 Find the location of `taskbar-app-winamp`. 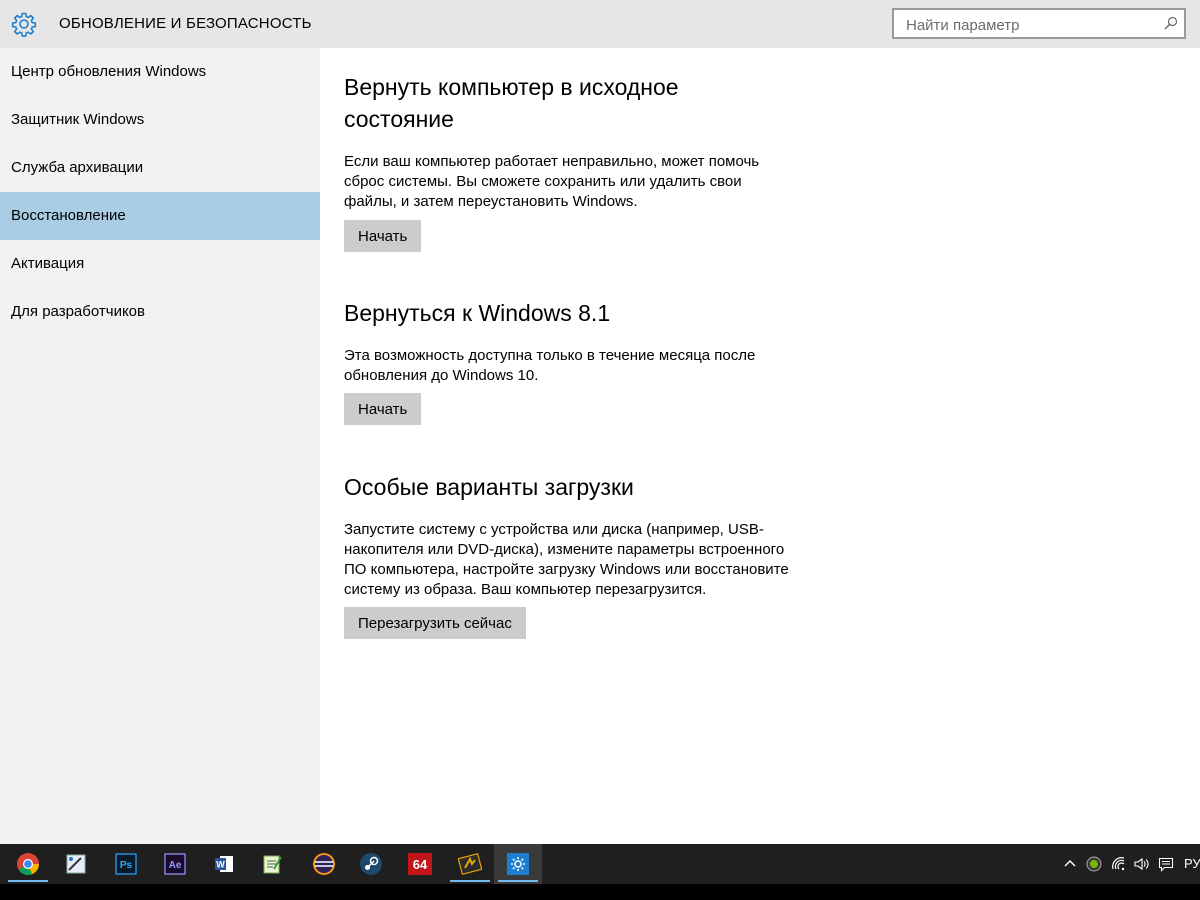

taskbar-app-winamp is located at coordinates (470, 864).